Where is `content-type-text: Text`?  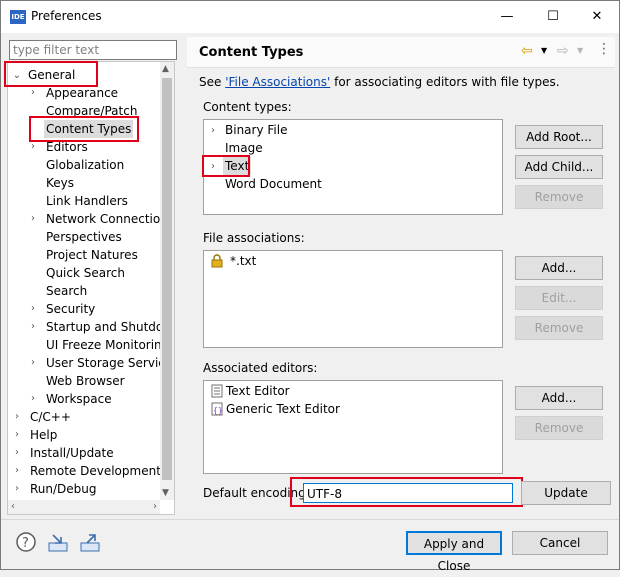
content-type-text: Text is located at coordinates (237, 166).